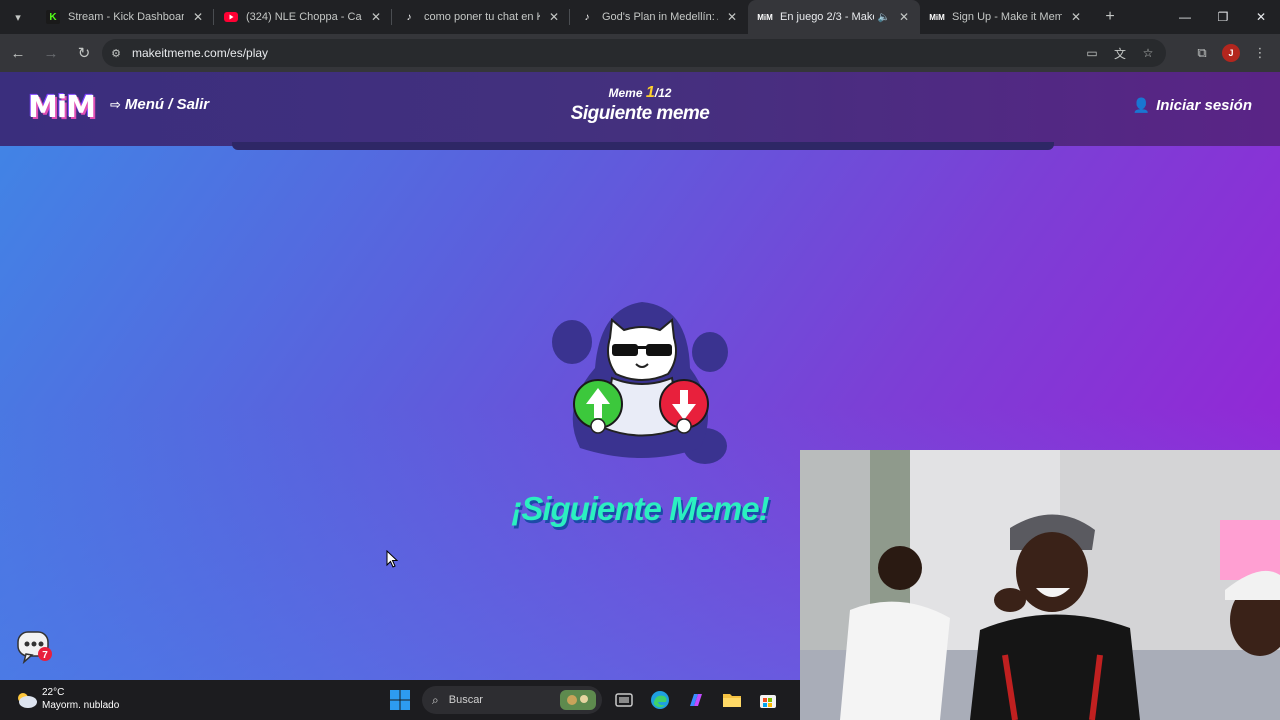  Describe the element at coordinates (18, 17) in the screenshot. I see `tab-search-icon: ▾` at that location.